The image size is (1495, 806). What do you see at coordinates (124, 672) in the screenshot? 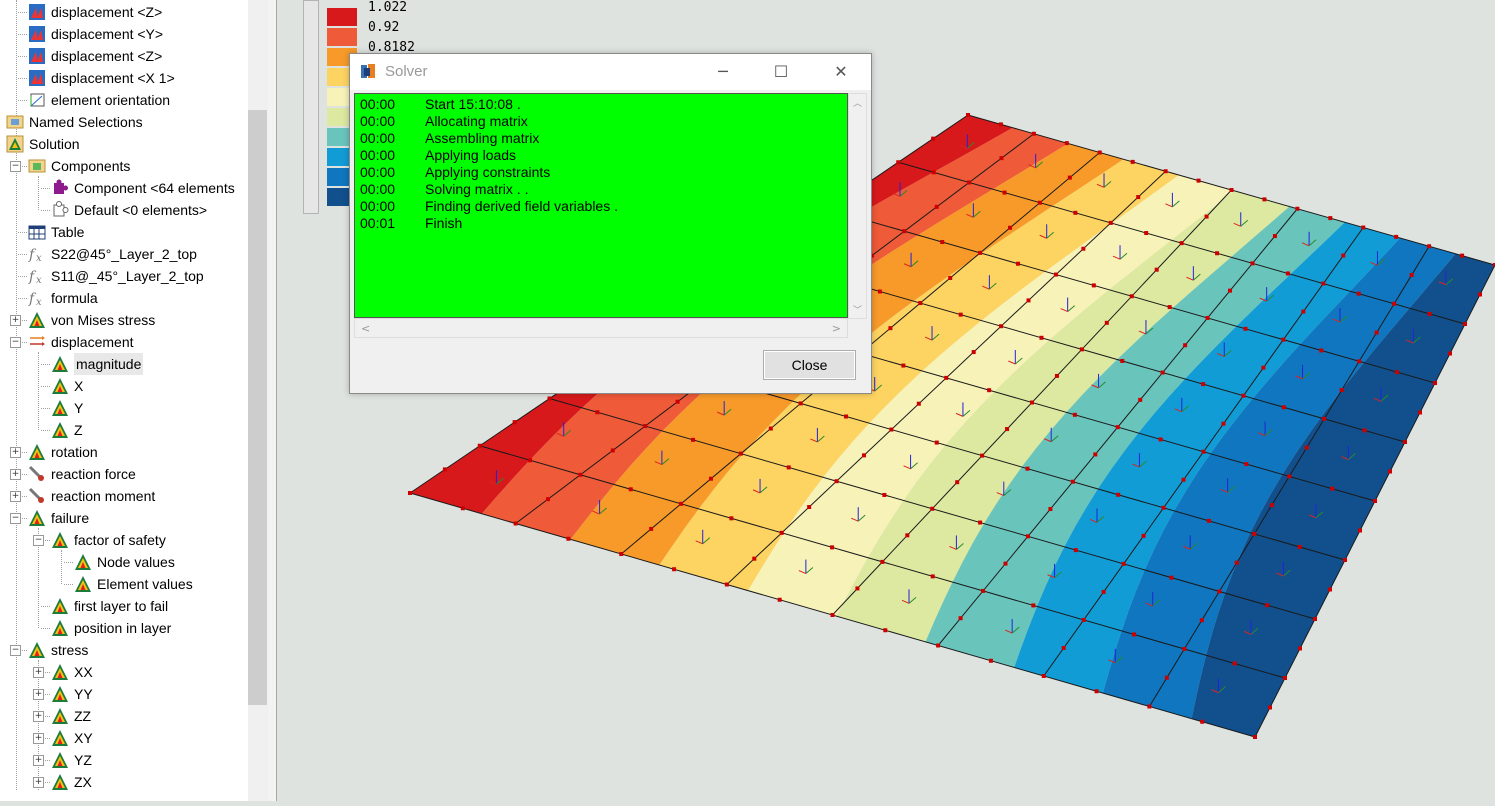
I see `tree-item: + XX` at bounding box center [124, 672].